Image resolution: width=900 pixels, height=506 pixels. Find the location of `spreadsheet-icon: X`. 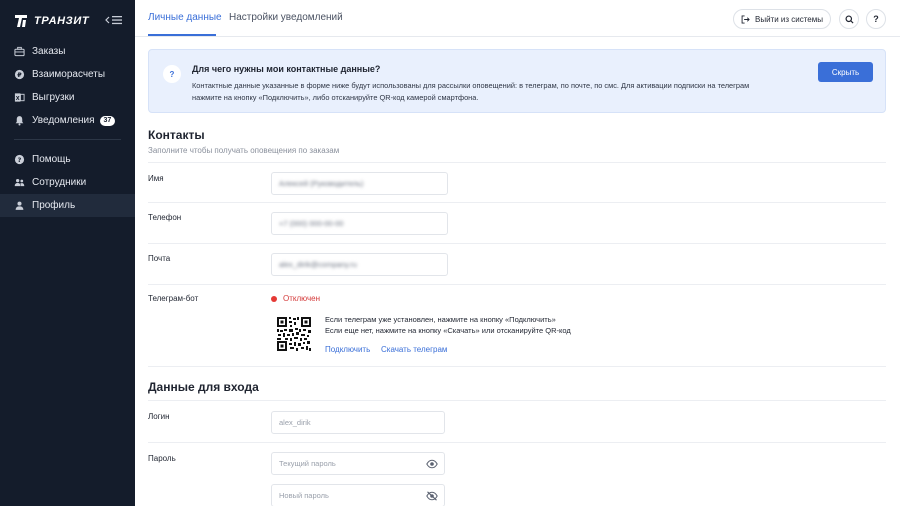

spreadsheet-icon: X is located at coordinates (19, 97).